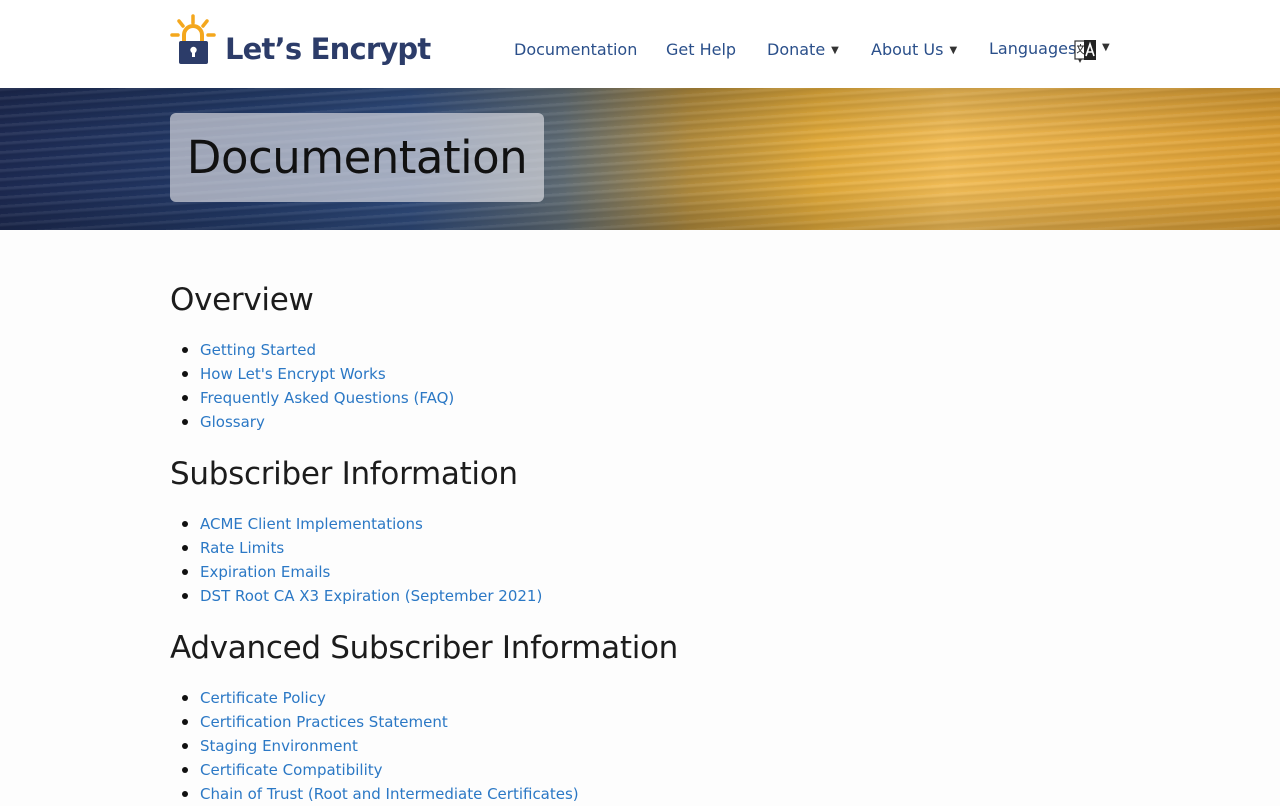  I want to click on link-acme-clients: ACME Client Implementations, so click(311, 524).